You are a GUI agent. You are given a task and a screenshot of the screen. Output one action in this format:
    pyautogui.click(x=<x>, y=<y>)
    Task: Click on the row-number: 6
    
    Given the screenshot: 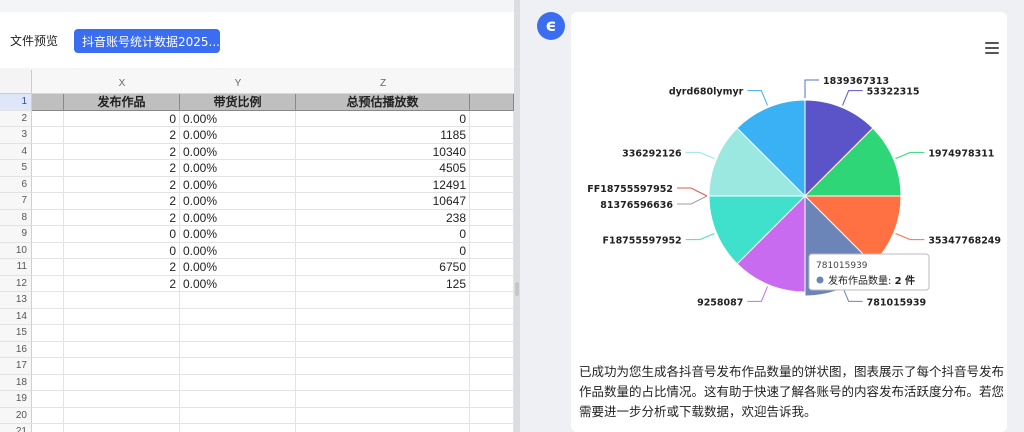 What is the action you would take?
    pyautogui.click(x=16, y=184)
    